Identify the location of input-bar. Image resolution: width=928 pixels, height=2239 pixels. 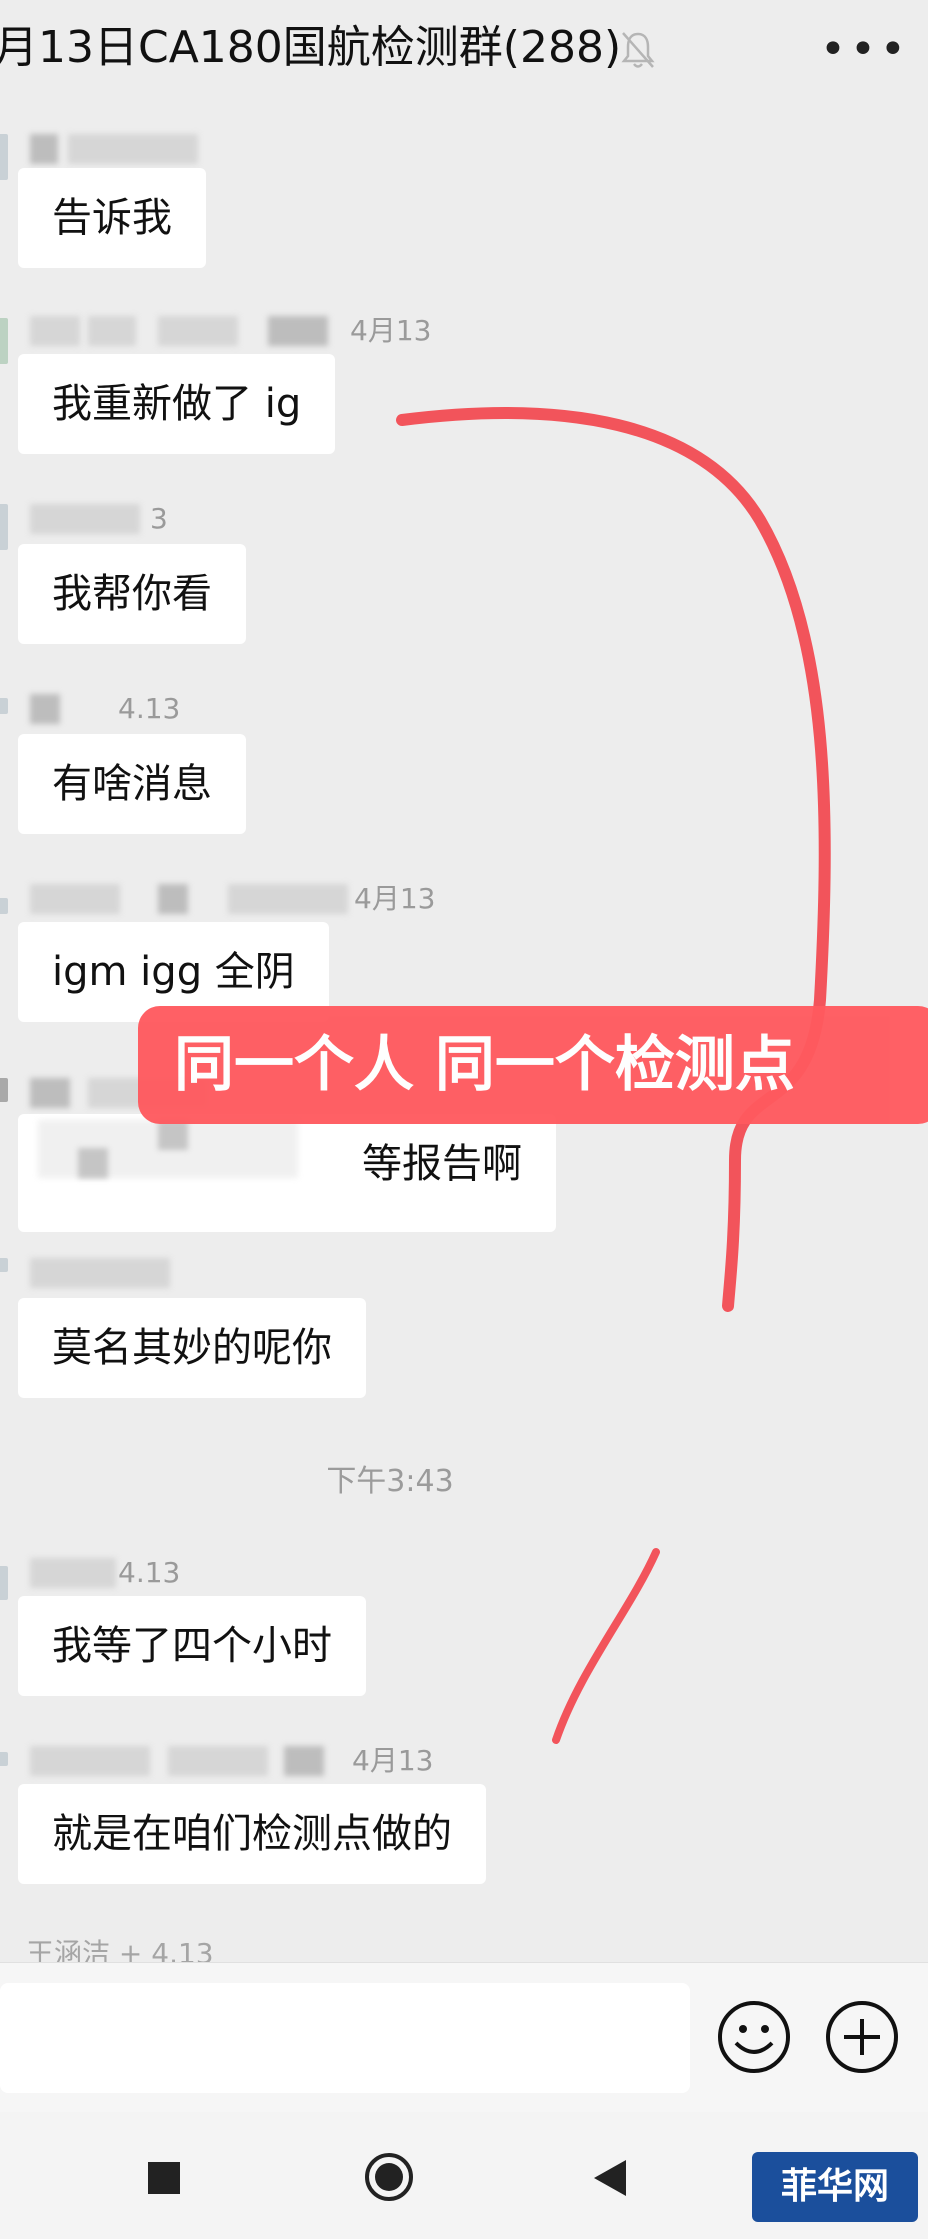
(464, 2037).